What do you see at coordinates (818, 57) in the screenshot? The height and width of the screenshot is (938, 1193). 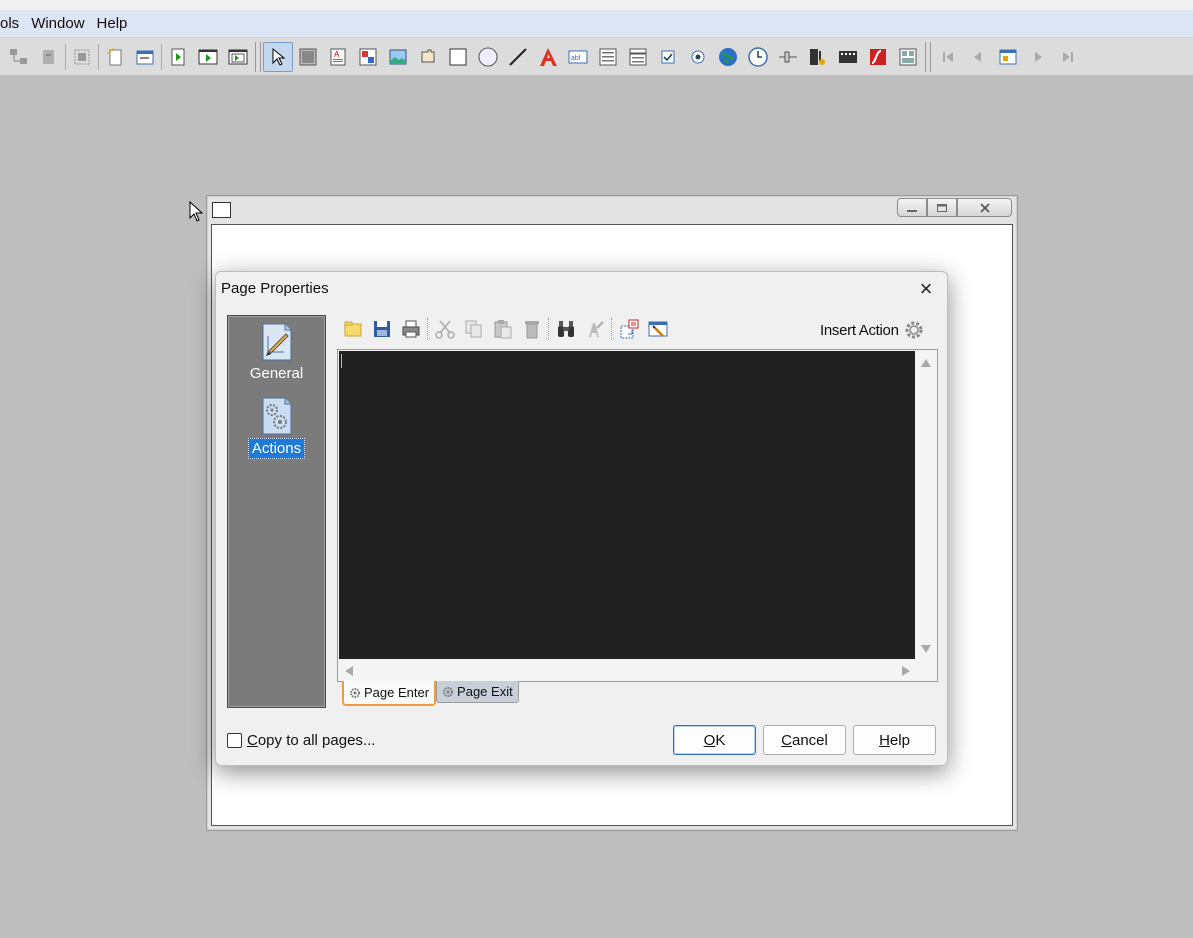 I see `video-icon` at bounding box center [818, 57].